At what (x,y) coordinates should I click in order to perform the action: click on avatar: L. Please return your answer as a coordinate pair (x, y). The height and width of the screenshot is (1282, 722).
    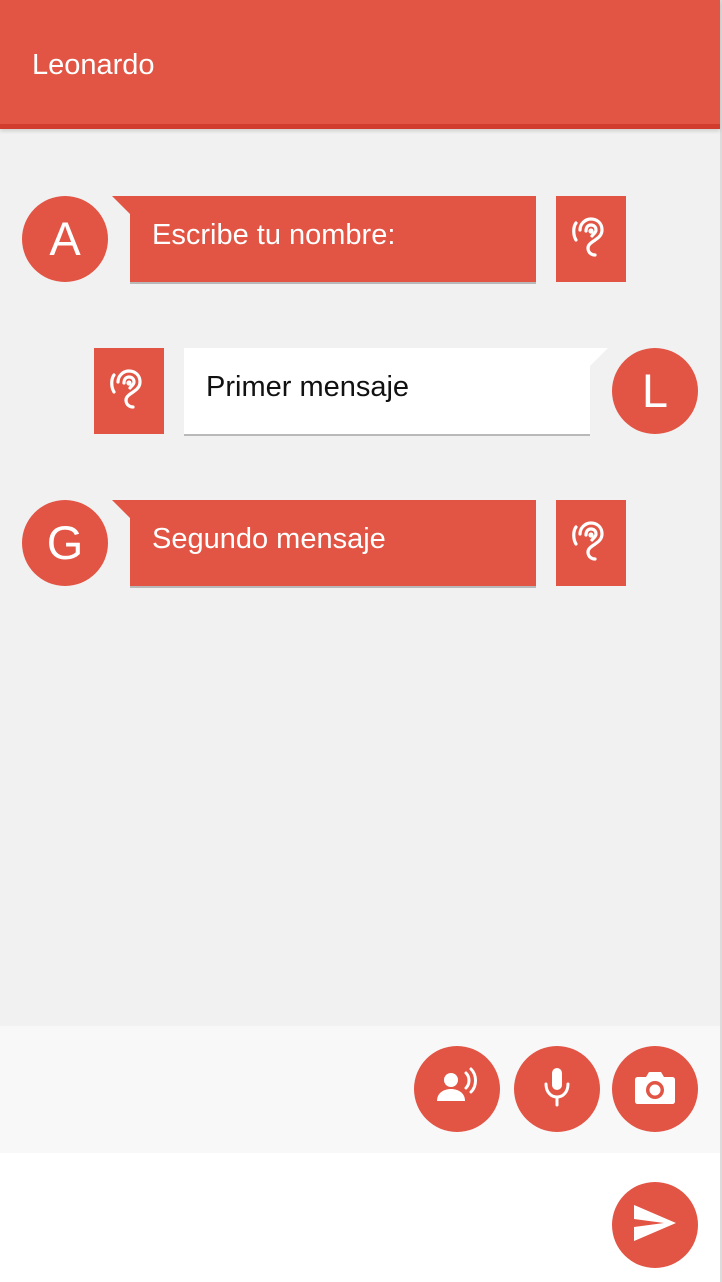
    Looking at the image, I should click on (655, 391).